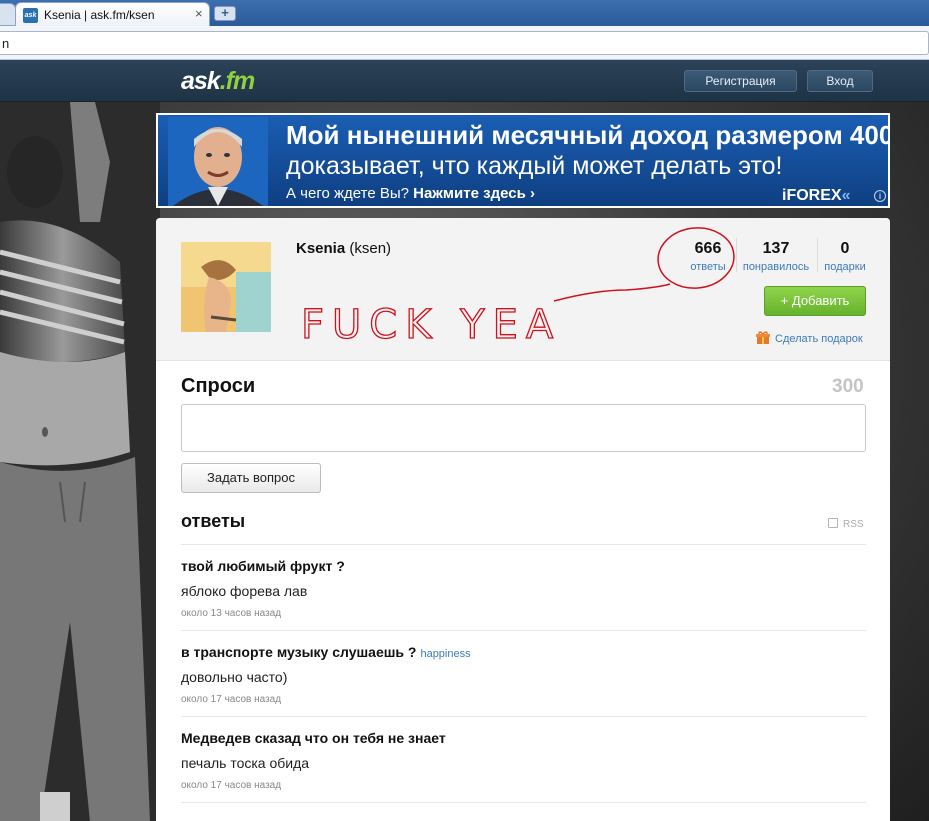 This screenshot has width=929, height=821. What do you see at coordinates (213, 521) in the screenshot?
I see `answers-title: ответы` at bounding box center [213, 521].